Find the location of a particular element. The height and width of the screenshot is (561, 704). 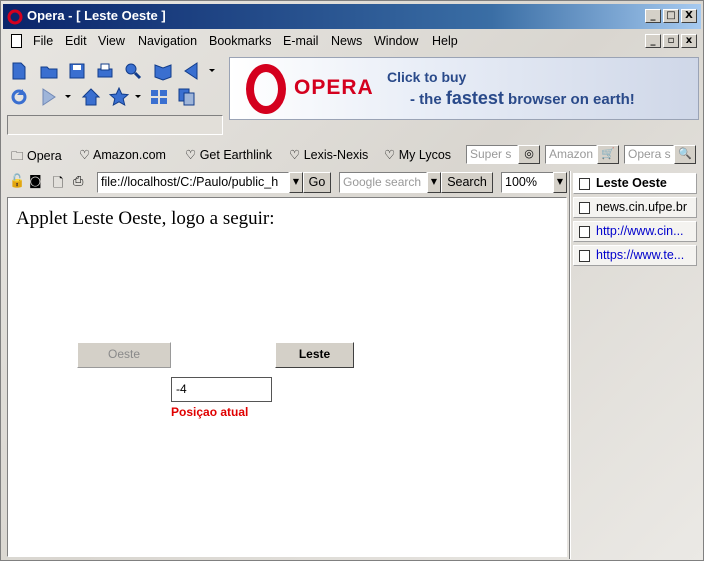

window-item-label: Leste Oeste is located at coordinates (631, 183).